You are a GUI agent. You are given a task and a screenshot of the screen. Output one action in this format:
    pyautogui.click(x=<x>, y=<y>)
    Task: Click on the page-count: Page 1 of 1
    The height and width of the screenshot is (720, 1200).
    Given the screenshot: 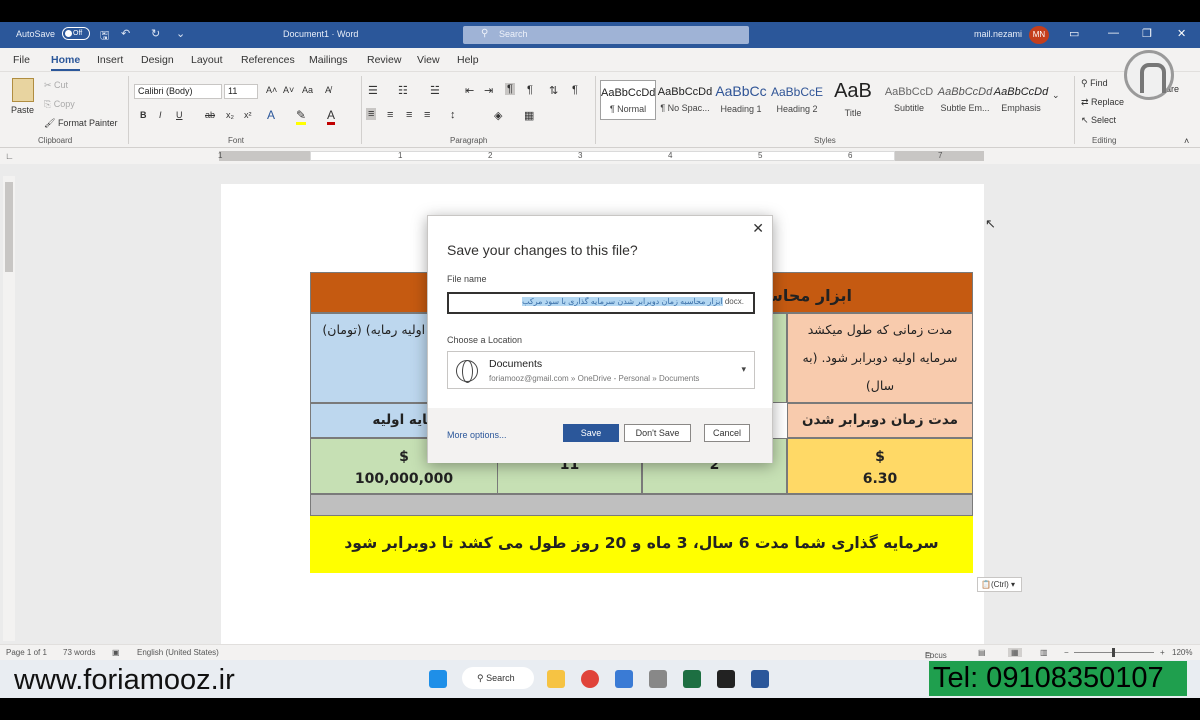 What is the action you would take?
    pyautogui.click(x=26, y=652)
    